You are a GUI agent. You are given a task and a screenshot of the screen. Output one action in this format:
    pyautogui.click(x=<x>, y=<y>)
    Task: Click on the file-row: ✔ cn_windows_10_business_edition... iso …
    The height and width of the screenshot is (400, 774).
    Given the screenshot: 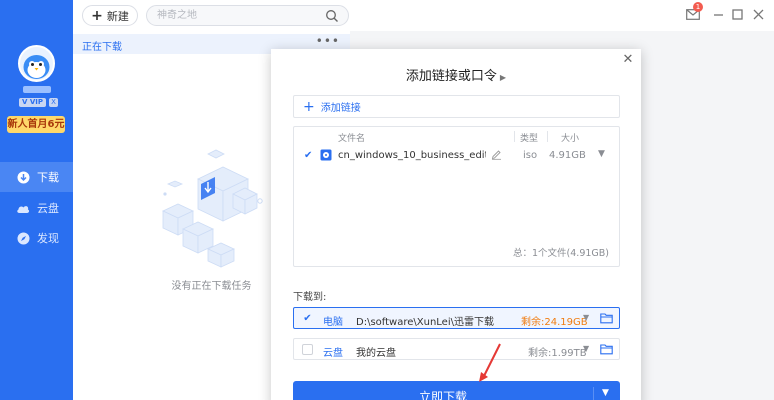 What is the action you would take?
    pyautogui.click(x=456, y=155)
    